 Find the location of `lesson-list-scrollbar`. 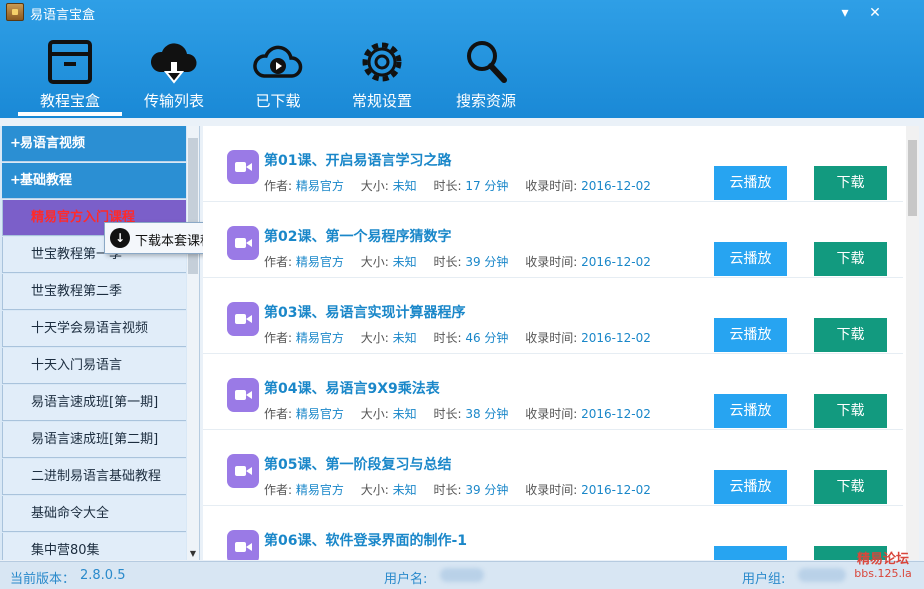

lesson-list-scrollbar is located at coordinates (912, 343).